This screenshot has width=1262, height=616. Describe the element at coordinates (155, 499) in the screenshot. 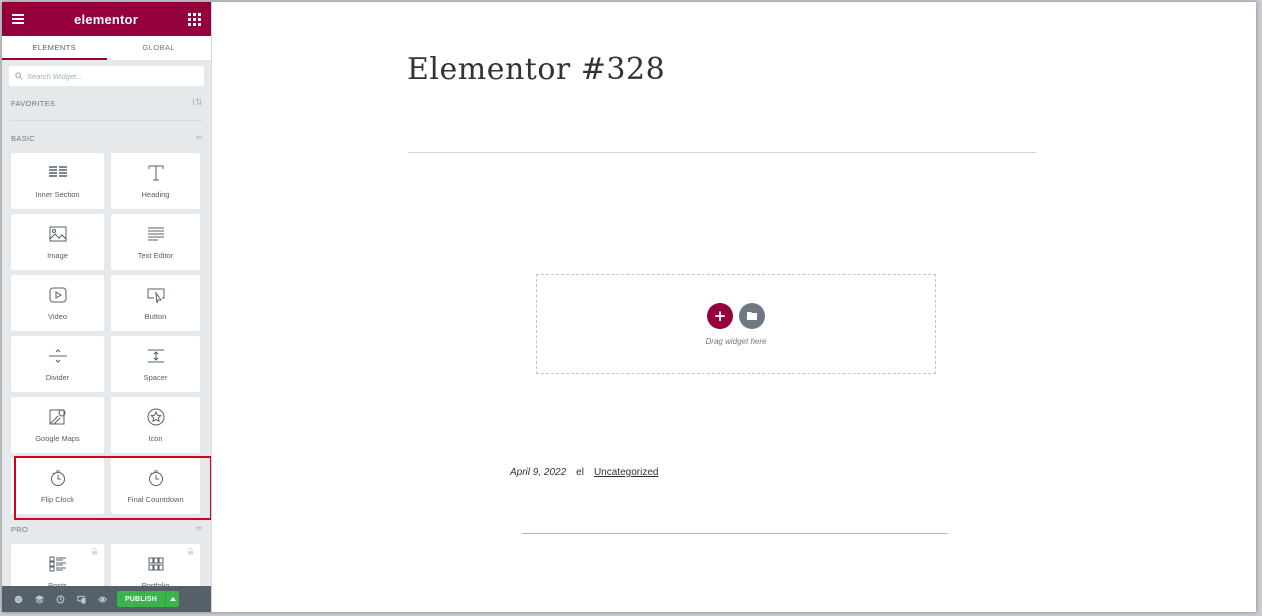

I see `widget-label: Final Countdown` at that location.